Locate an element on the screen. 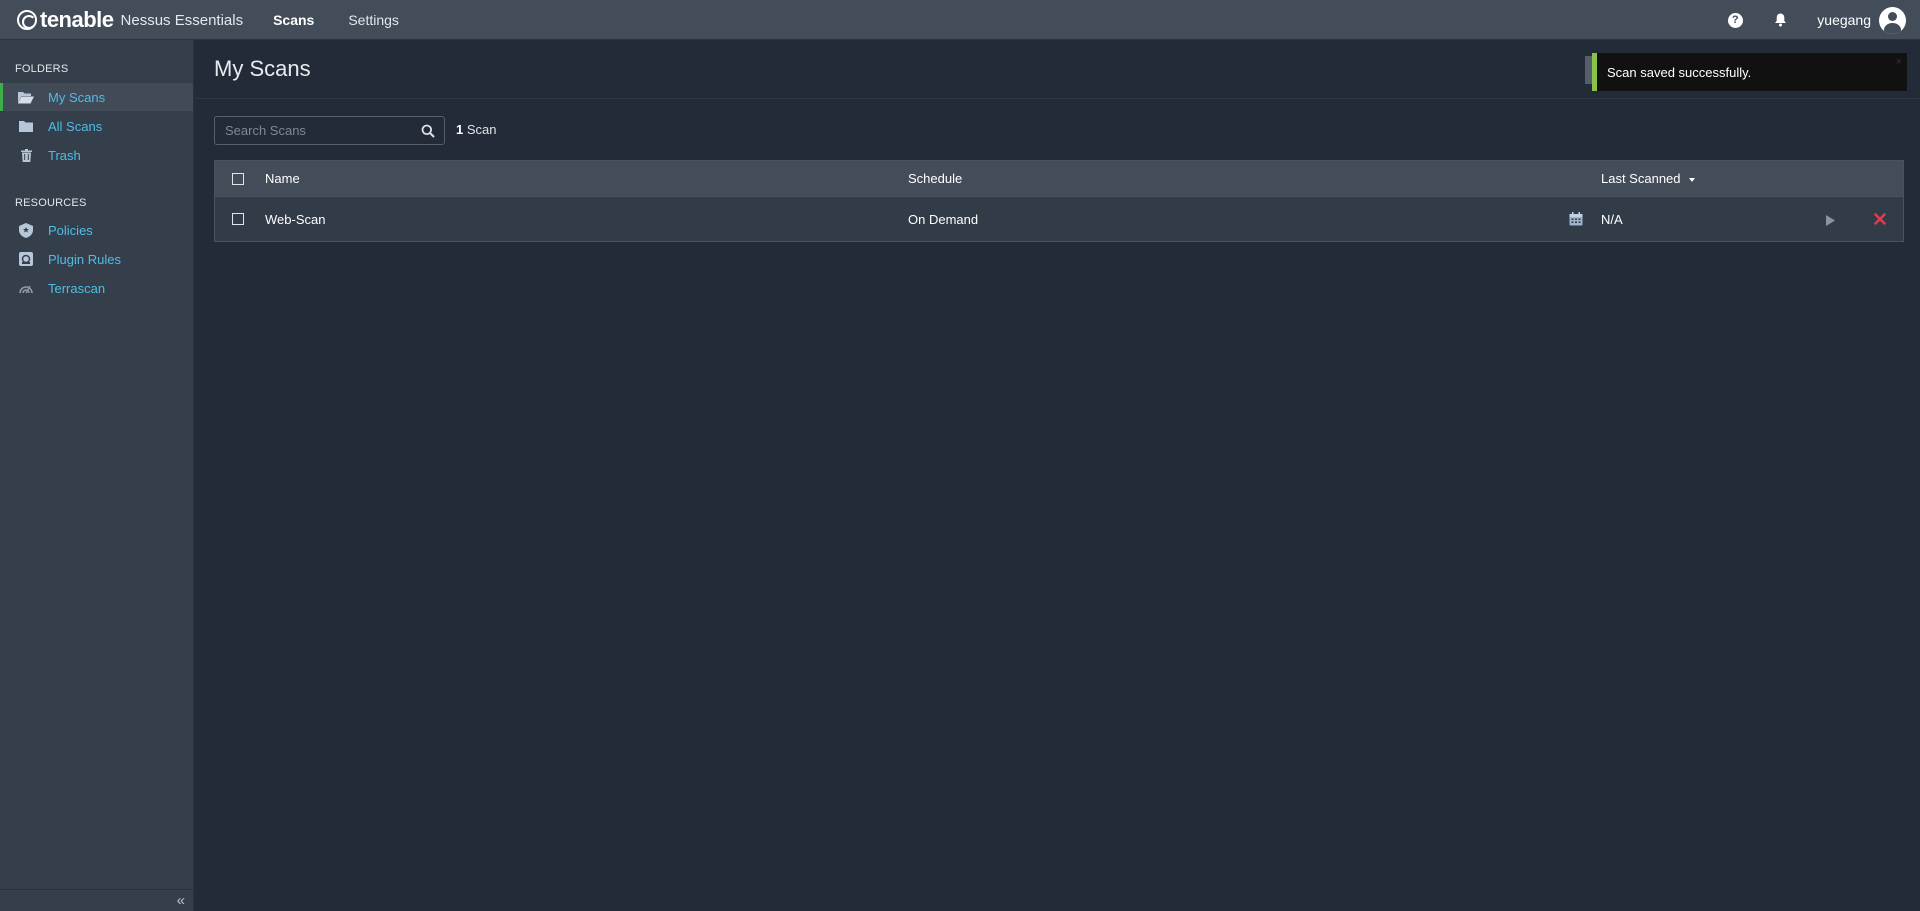 This screenshot has width=1920, height=911. sidebar-item-label: All Scans is located at coordinates (75, 126).